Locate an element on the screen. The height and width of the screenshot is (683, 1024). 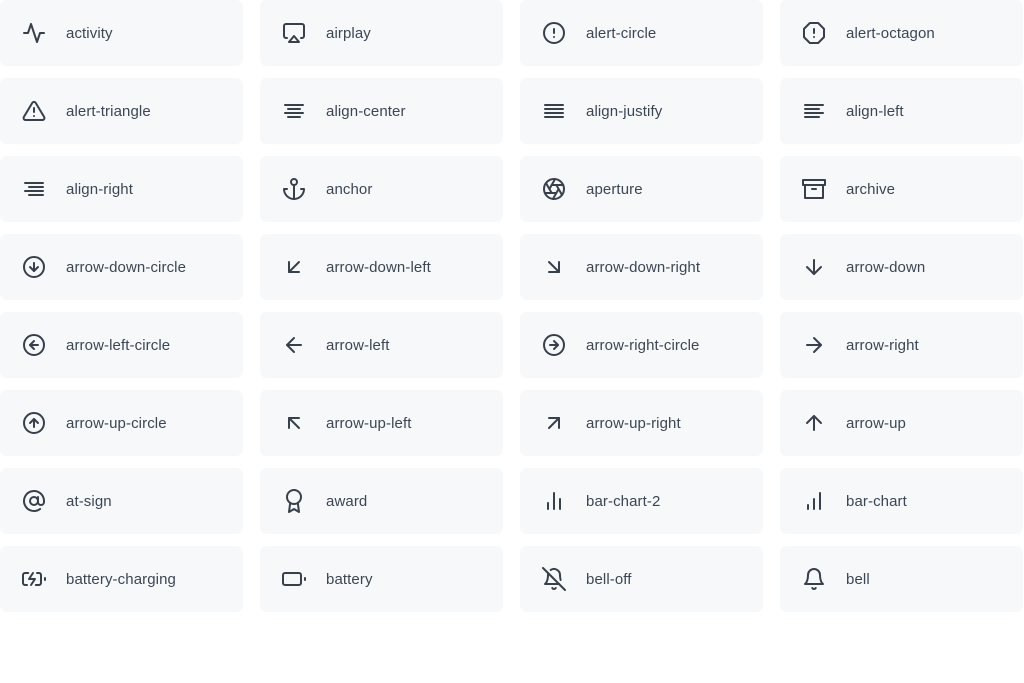
icon-card-label: award is located at coordinates (347, 501).